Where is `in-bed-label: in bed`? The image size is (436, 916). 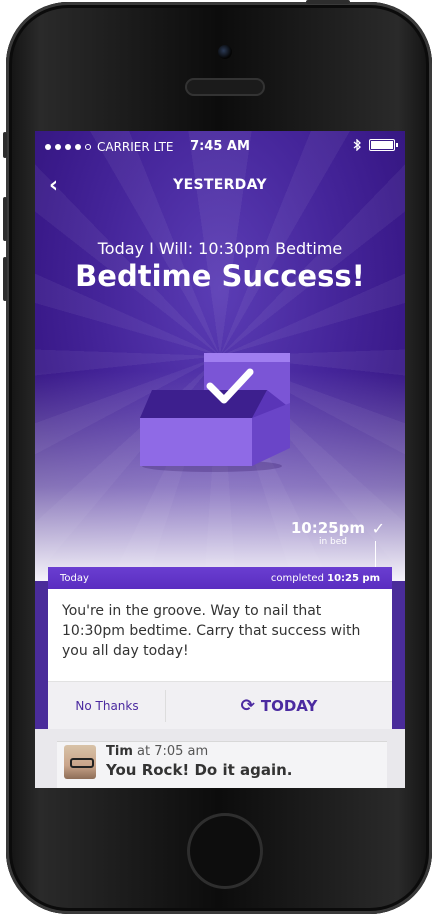 in-bed-label: in bed is located at coordinates (332, 542).